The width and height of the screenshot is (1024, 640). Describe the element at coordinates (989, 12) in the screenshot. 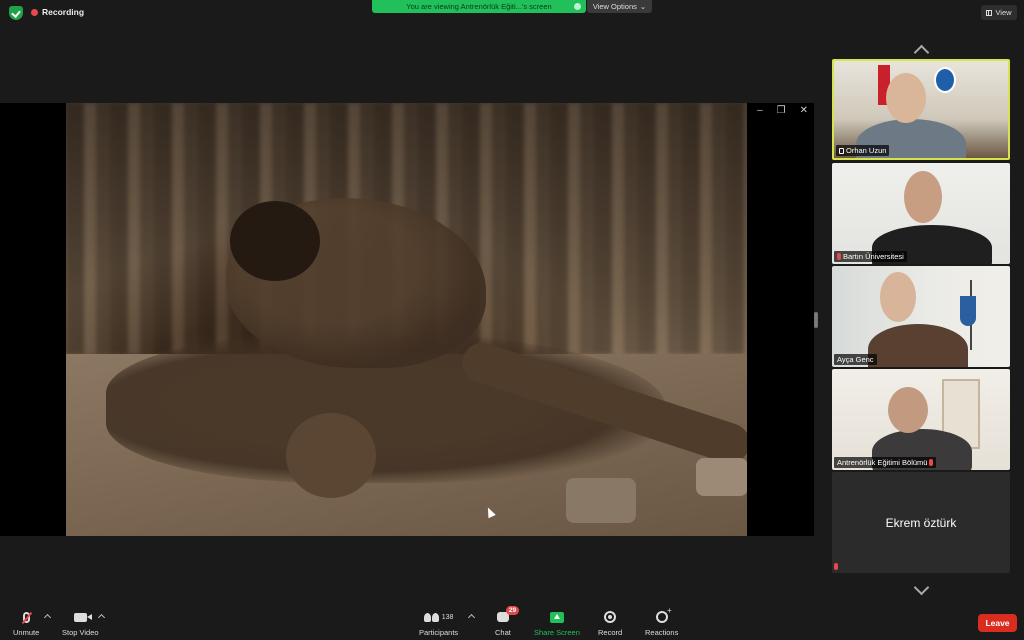

I see `gallery-layout-icon` at that location.